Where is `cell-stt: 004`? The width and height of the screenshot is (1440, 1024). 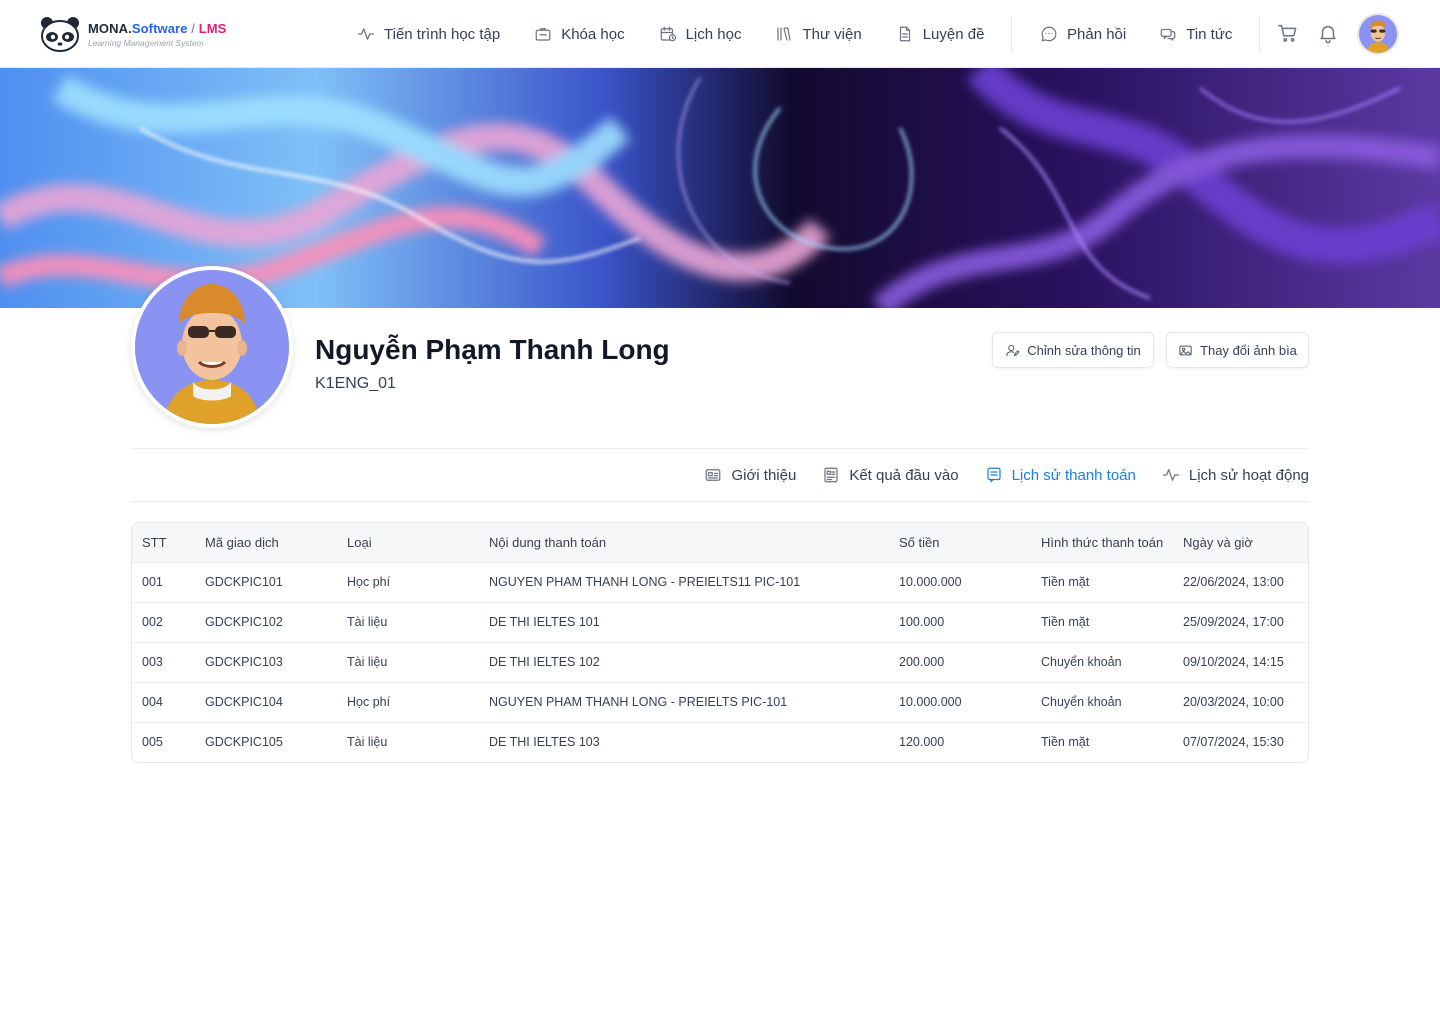
cell-stt: 004 is located at coordinates (163, 701).